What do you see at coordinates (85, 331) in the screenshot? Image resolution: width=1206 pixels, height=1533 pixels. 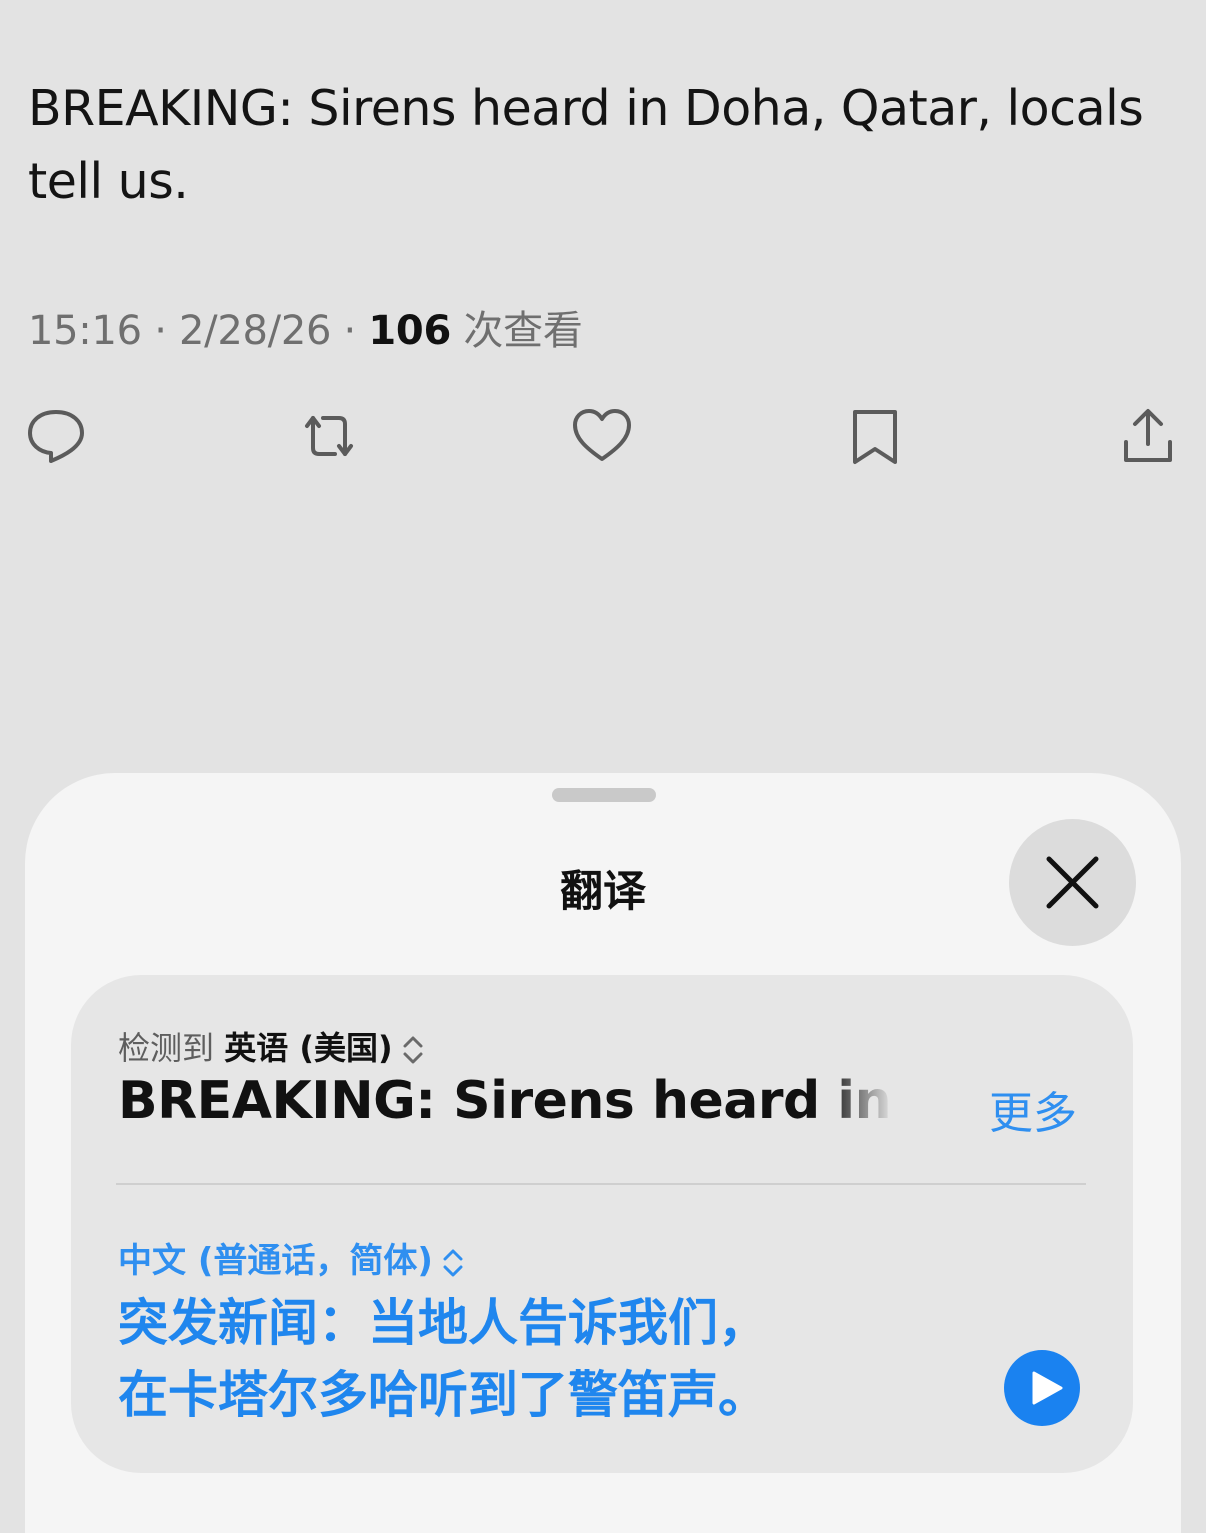 I see `tweet-time: 15:16` at bounding box center [85, 331].